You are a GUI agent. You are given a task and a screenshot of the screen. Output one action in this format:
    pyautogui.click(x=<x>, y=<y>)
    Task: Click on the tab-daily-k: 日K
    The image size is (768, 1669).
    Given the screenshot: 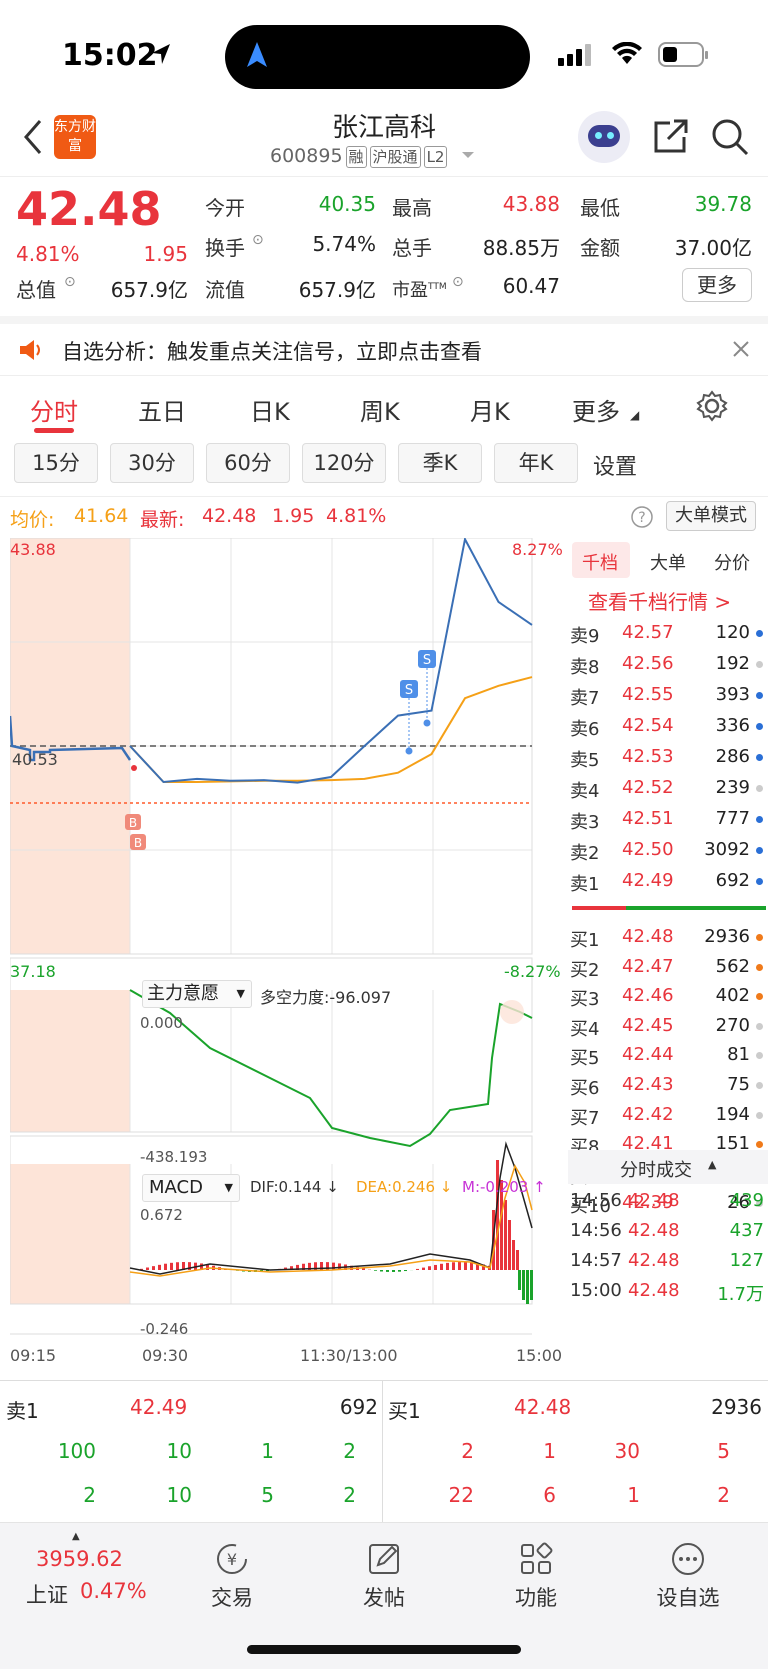 What is the action you would take?
    pyautogui.click(x=270, y=409)
    